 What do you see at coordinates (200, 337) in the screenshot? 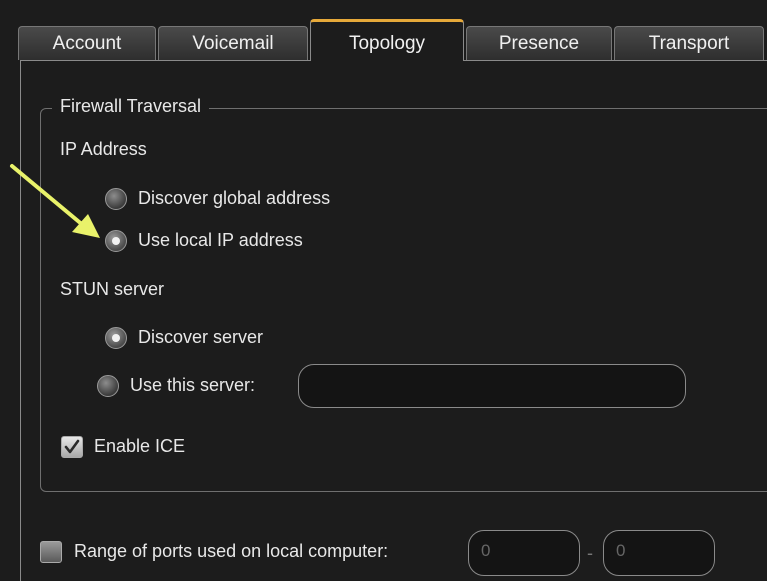
I see `discover-server-label: Discover server` at bounding box center [200, 337].